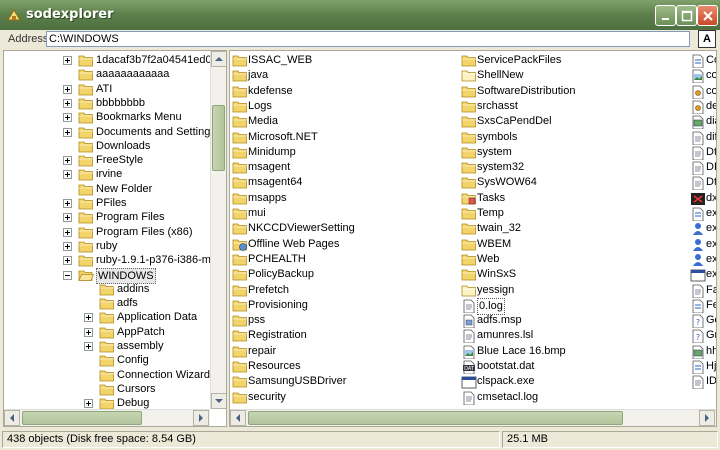  What do you see at coordinates (107, 232) in the screenshot?
I see `tree-item: Program Files (x86)` at bounding box center [107, 232].